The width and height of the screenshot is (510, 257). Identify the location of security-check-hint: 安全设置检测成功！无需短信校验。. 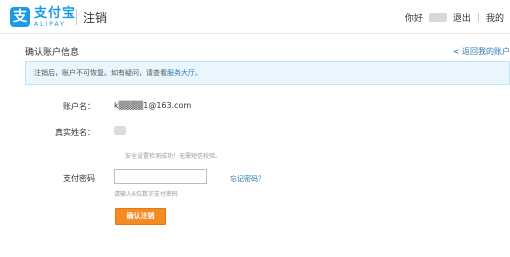
(173, 156).